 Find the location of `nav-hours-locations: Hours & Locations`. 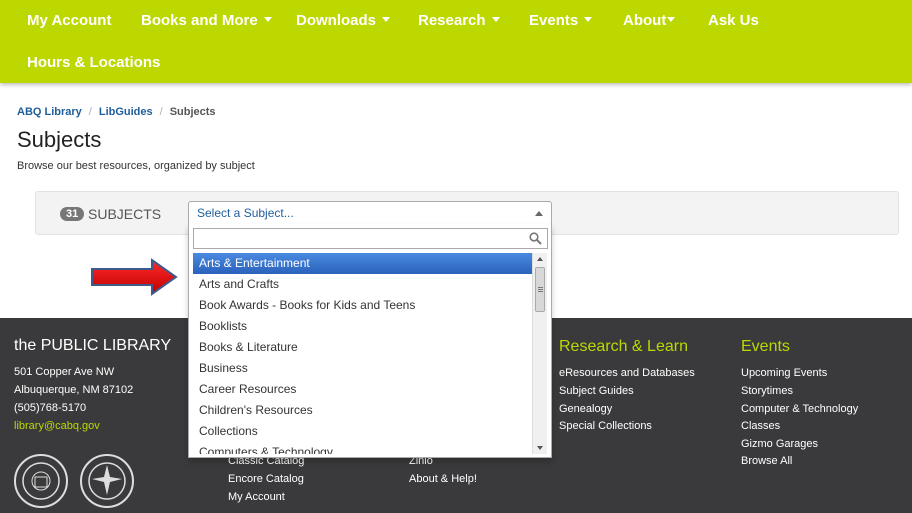

nav-hours-locations: Hours & Locations is located at coordinates (93, 62).